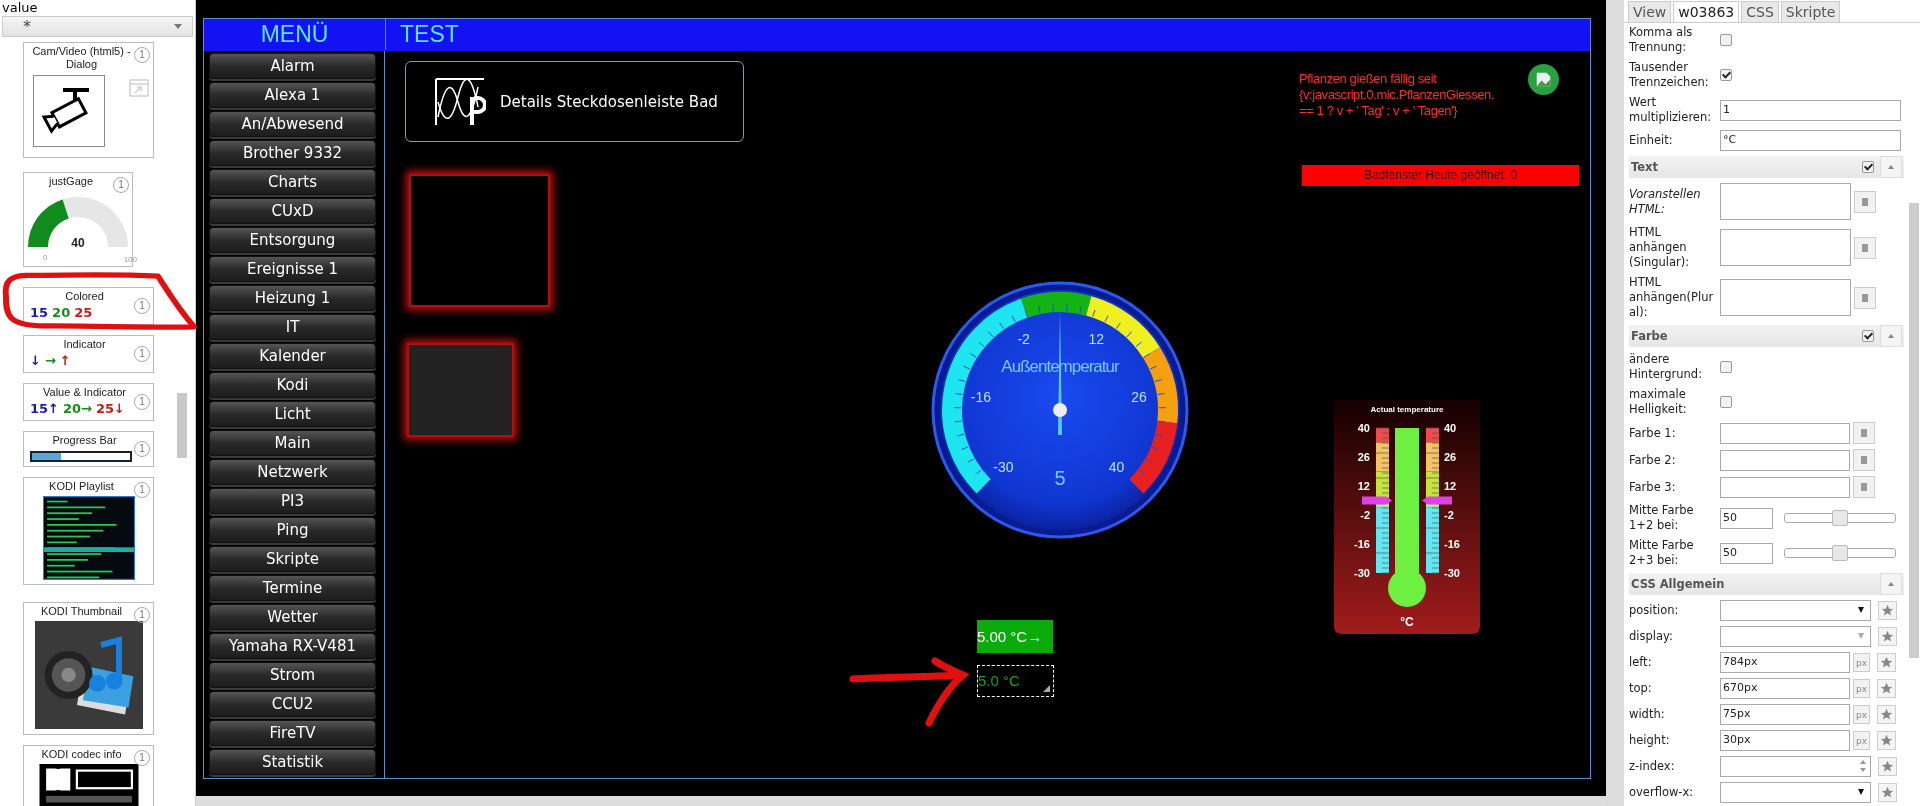  What do you see at coordinates (292, 472) in the screenshot?
I see `menu-button: Netzwerk` at bounding box center [292, 472].